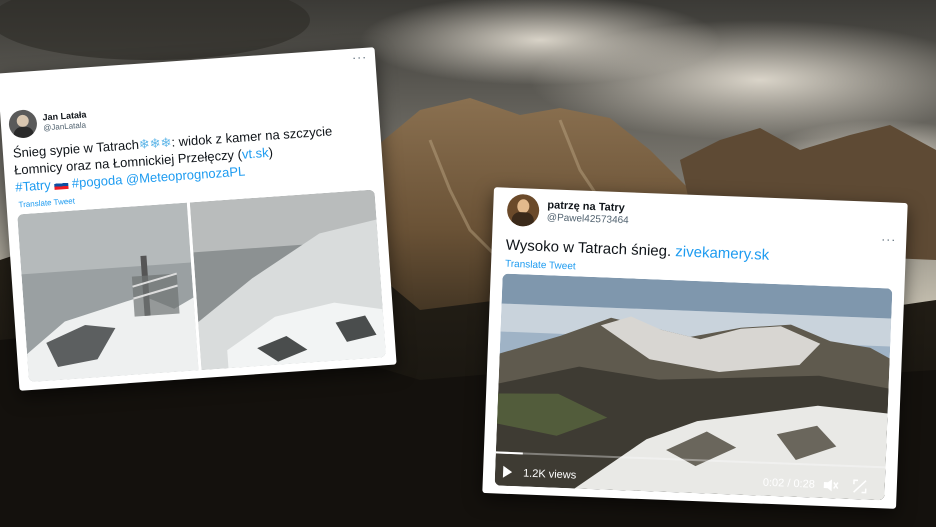  I want to click on snowflake-icon: ❄❄❄, so click(155, 143).